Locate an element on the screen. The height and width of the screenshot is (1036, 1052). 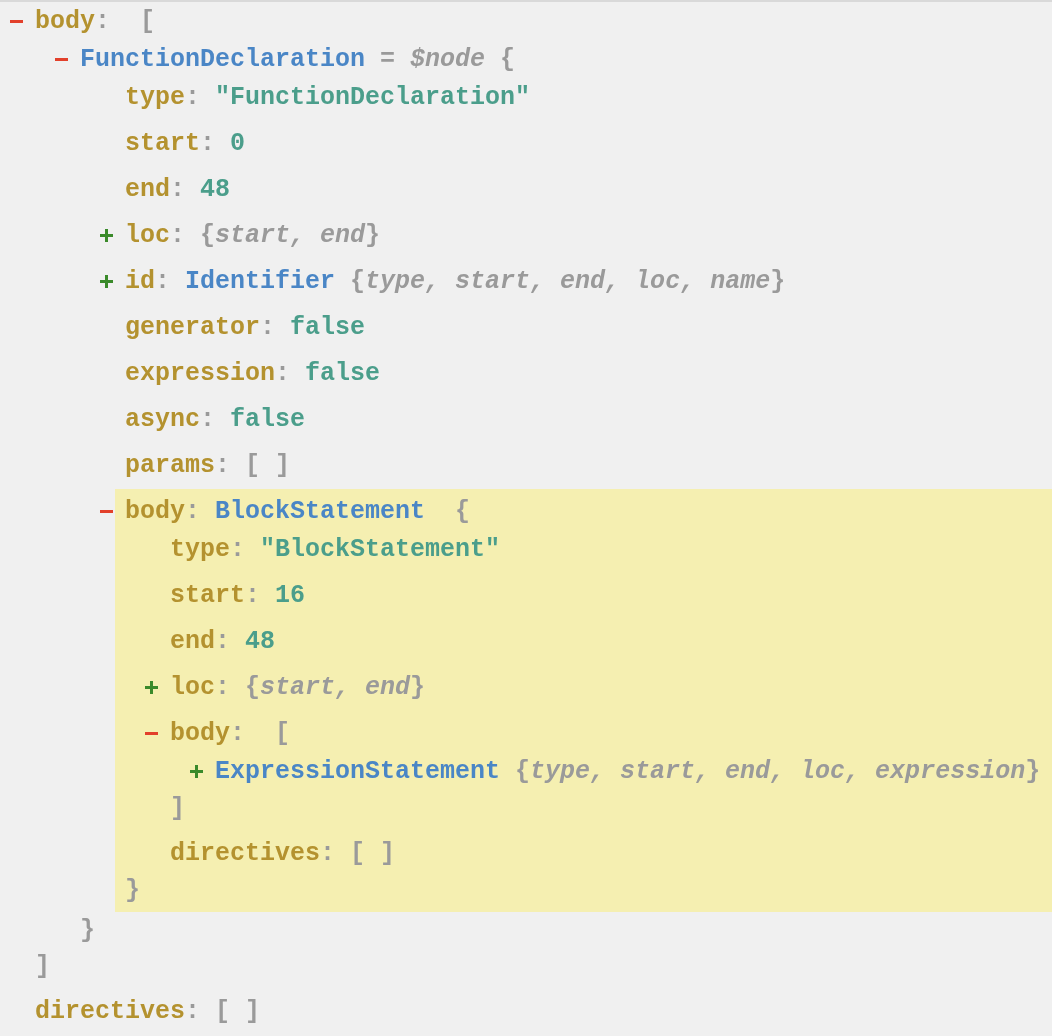
property-summary: {type, start, end, loc, name} is located at coordinates (568, 281).